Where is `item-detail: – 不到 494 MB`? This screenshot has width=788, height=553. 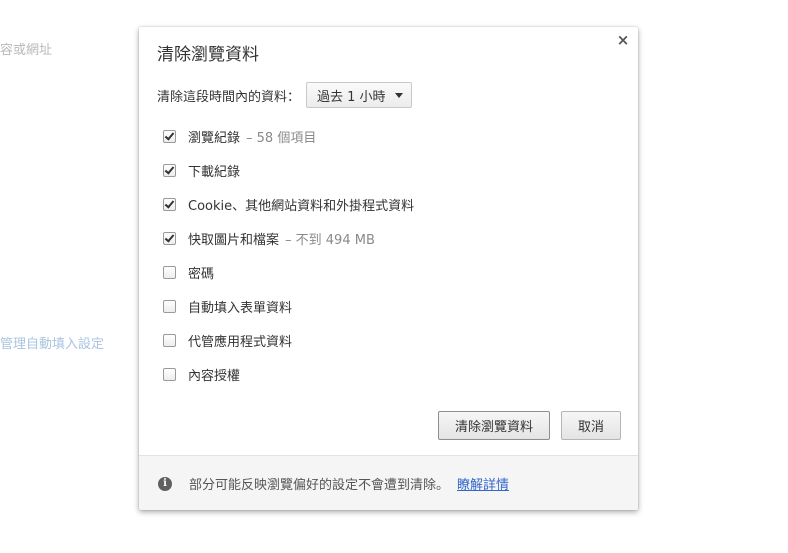
item-detail: – 不到 494 MB is located at coordinates (330, 240).